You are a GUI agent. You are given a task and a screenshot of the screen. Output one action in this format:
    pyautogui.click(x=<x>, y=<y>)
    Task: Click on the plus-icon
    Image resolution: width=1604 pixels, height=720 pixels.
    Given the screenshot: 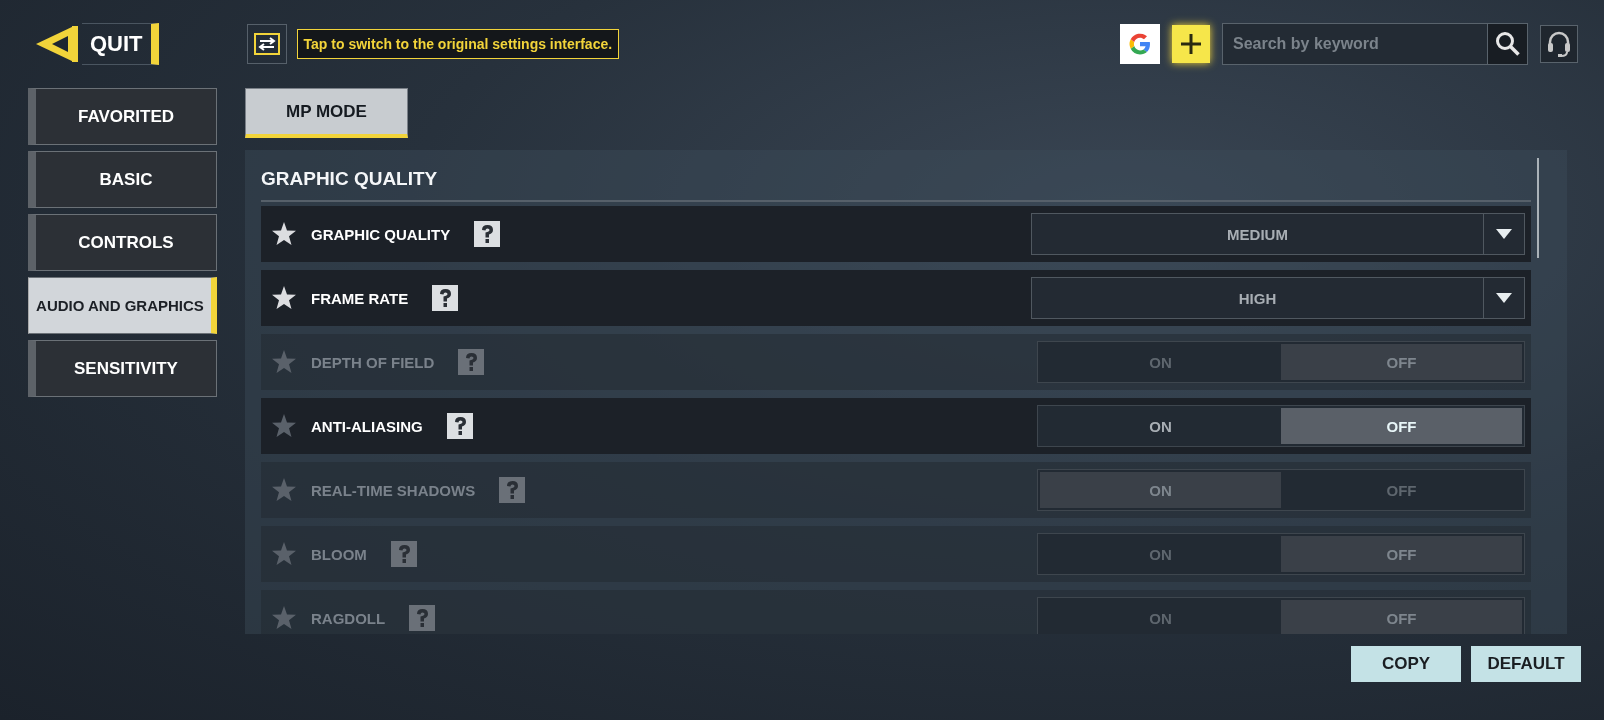 What is the action you would take?
    pyautogui.click(x=1191, y=44)
    